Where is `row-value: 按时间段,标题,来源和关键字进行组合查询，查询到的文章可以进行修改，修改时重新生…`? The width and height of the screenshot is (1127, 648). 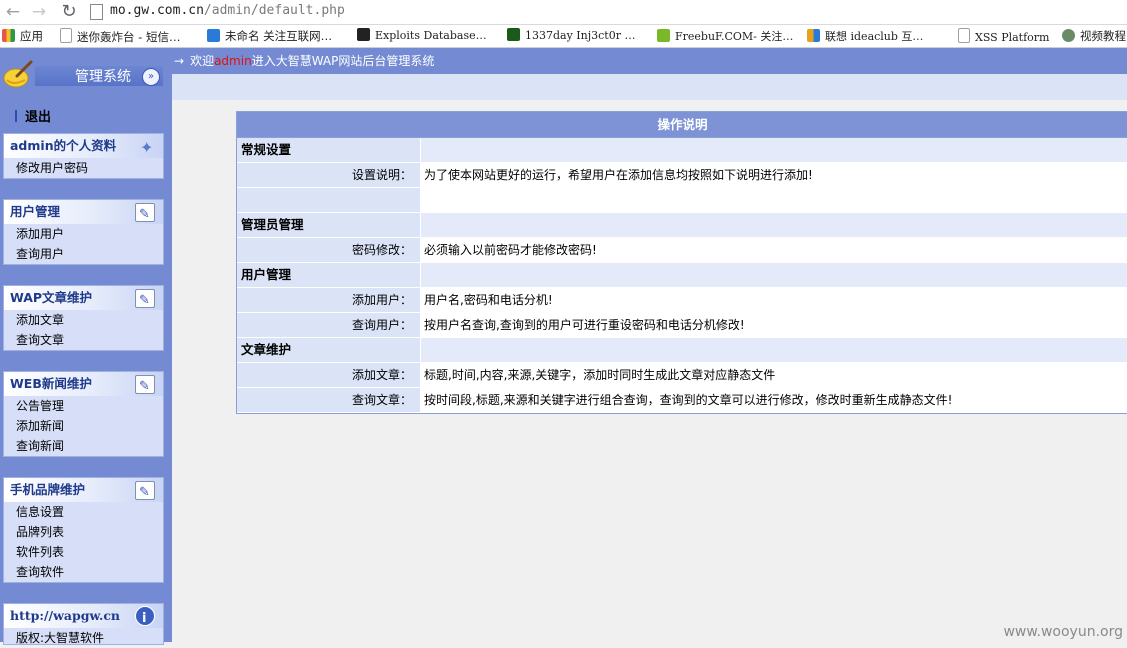 row-value: 按时间段,标题,来源和关键字进行组合查询，查询到的文章可以进行修改，修改时重新生… is located at coordinates (774, 400).